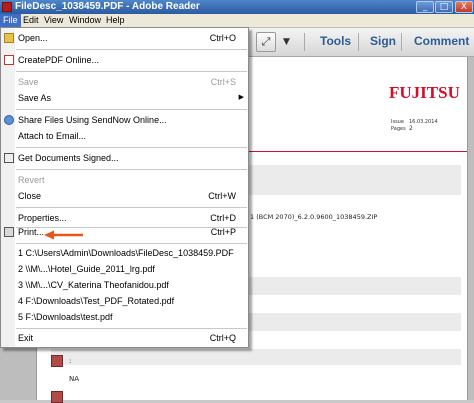  I want to click on folder-icon, so click(9, 38).